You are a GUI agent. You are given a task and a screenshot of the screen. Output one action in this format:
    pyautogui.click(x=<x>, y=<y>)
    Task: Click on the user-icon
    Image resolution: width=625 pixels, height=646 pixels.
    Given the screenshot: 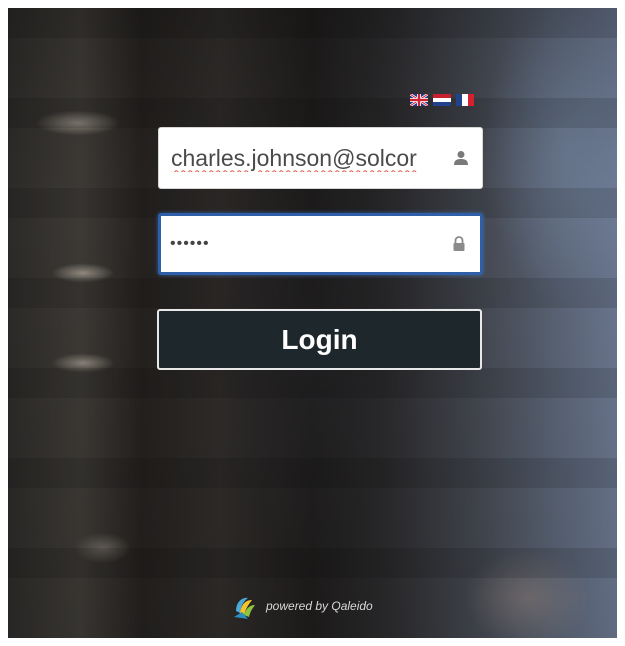 What is the action you would take?
    pyautogui.click(x=461, y=158)
    